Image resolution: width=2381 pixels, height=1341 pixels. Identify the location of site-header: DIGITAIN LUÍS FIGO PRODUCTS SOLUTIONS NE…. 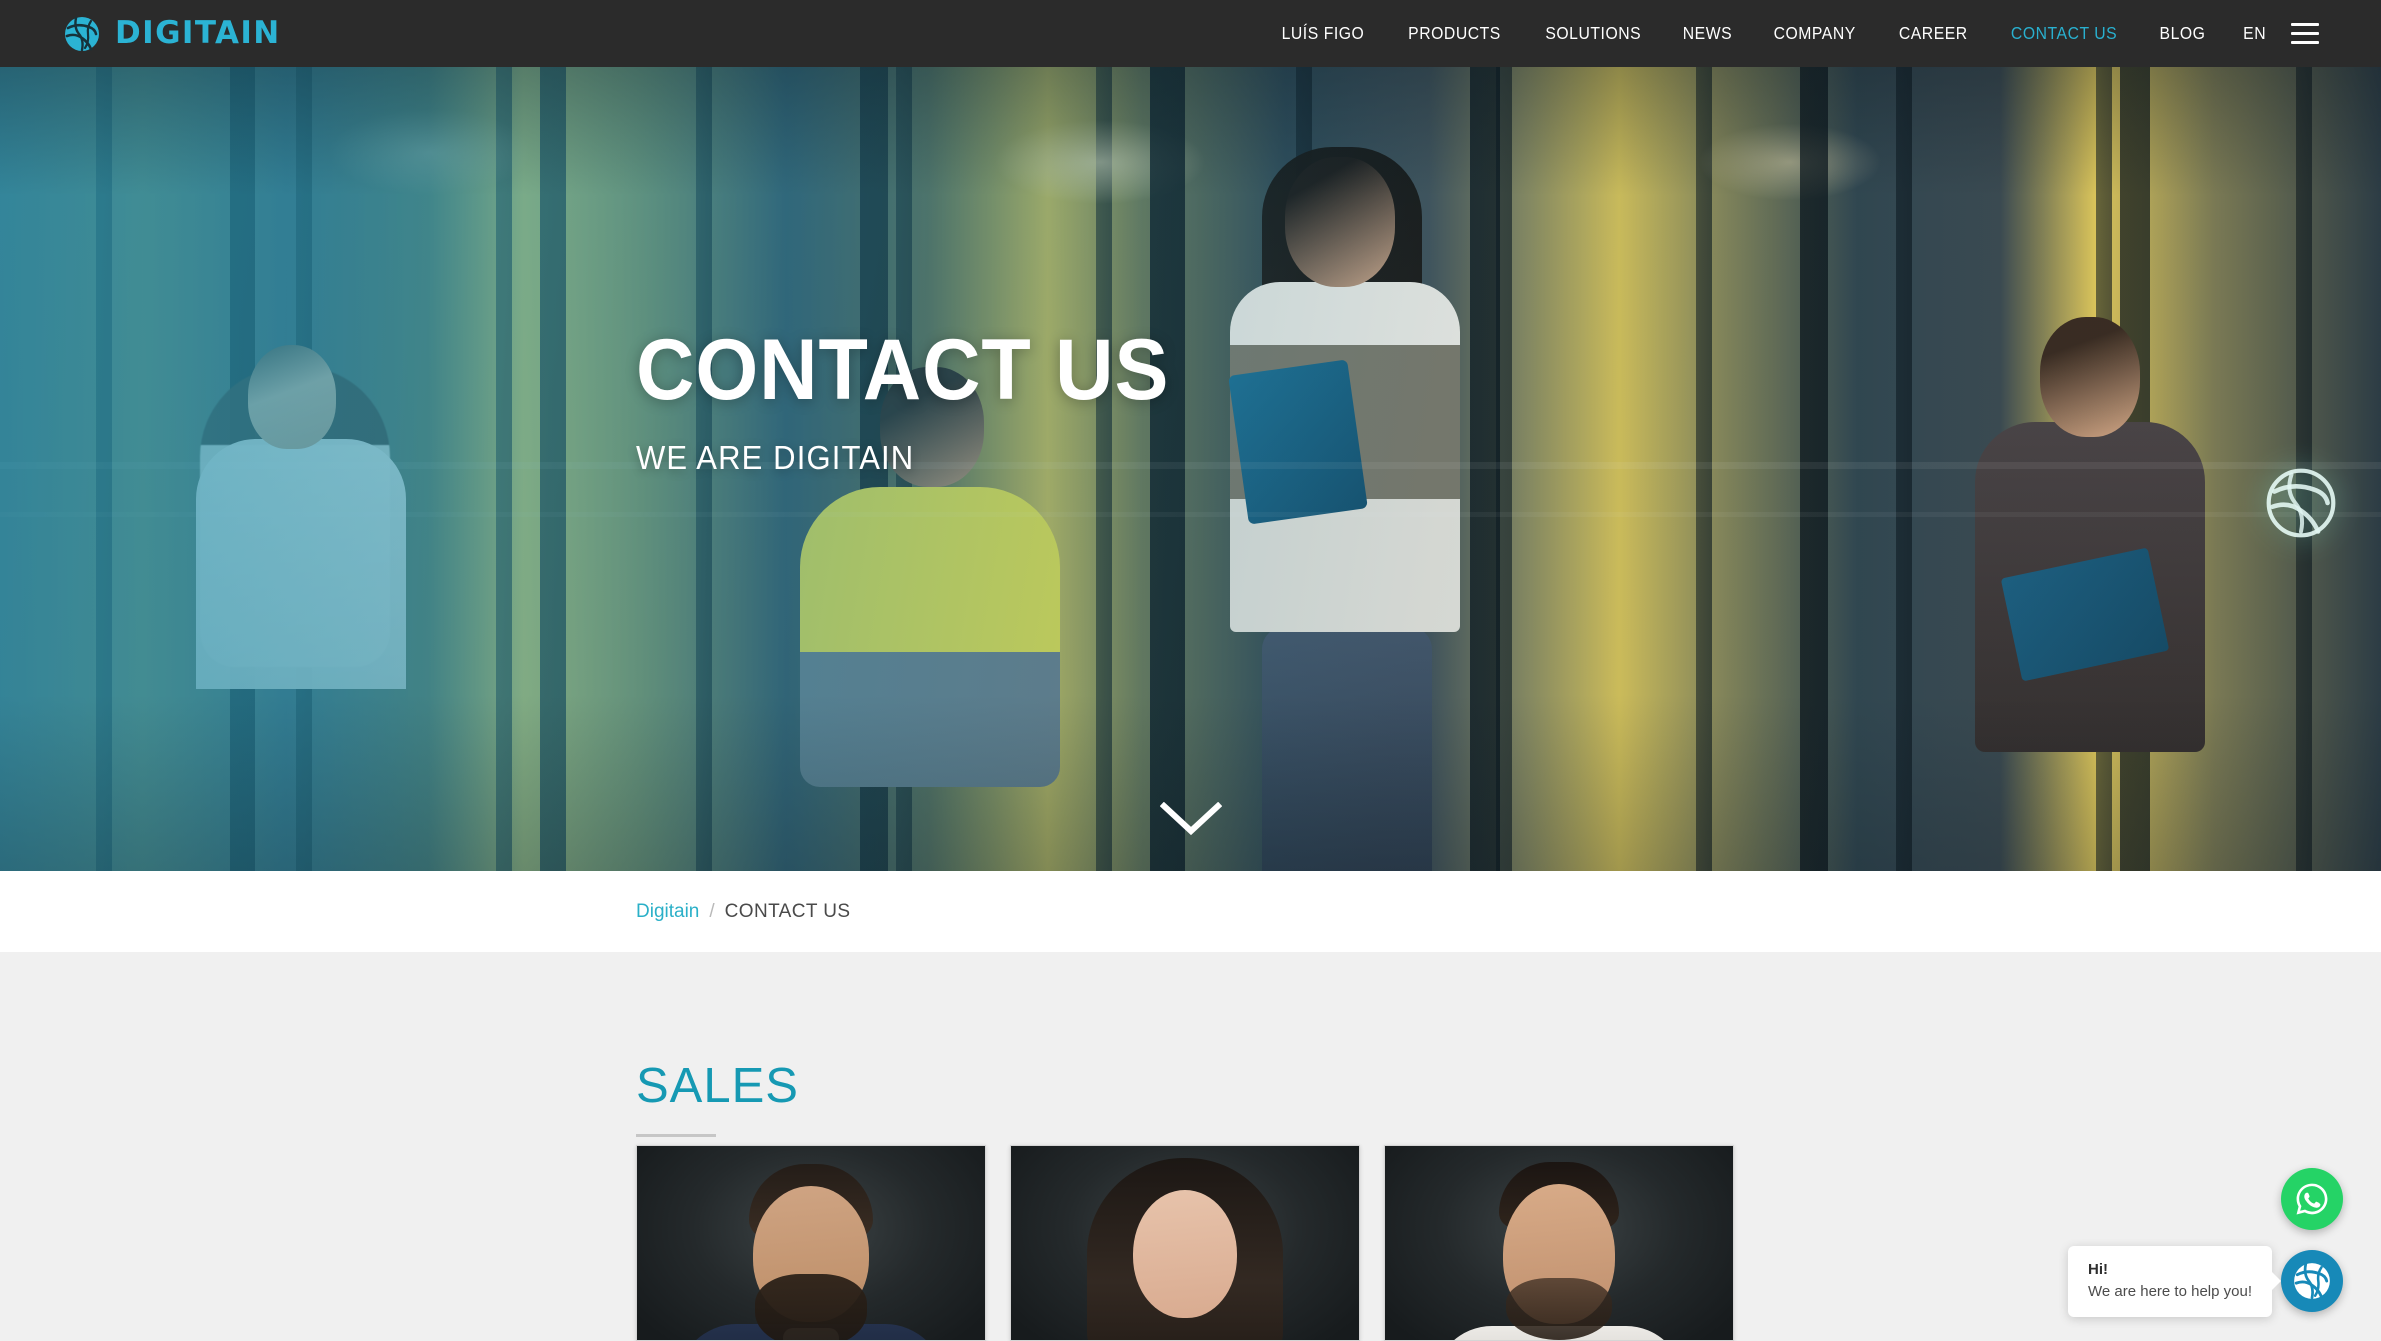
(1190, 33).